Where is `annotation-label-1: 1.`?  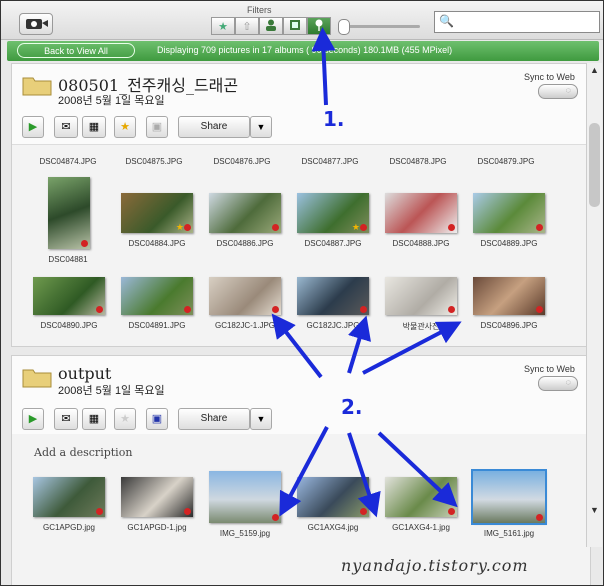 annotation-label-1: 1. is located at coordinates (334, 119).